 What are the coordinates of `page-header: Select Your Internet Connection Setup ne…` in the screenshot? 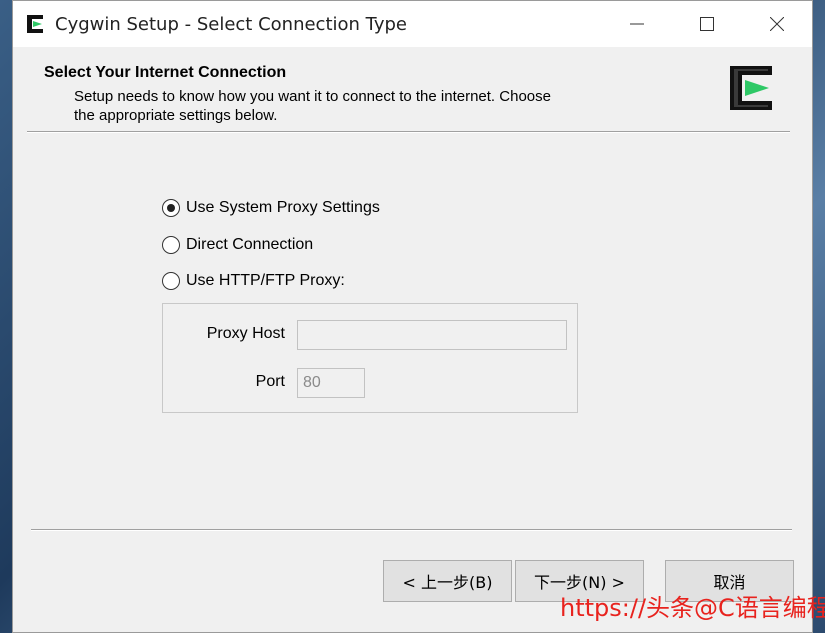 It's located at (412, 89).